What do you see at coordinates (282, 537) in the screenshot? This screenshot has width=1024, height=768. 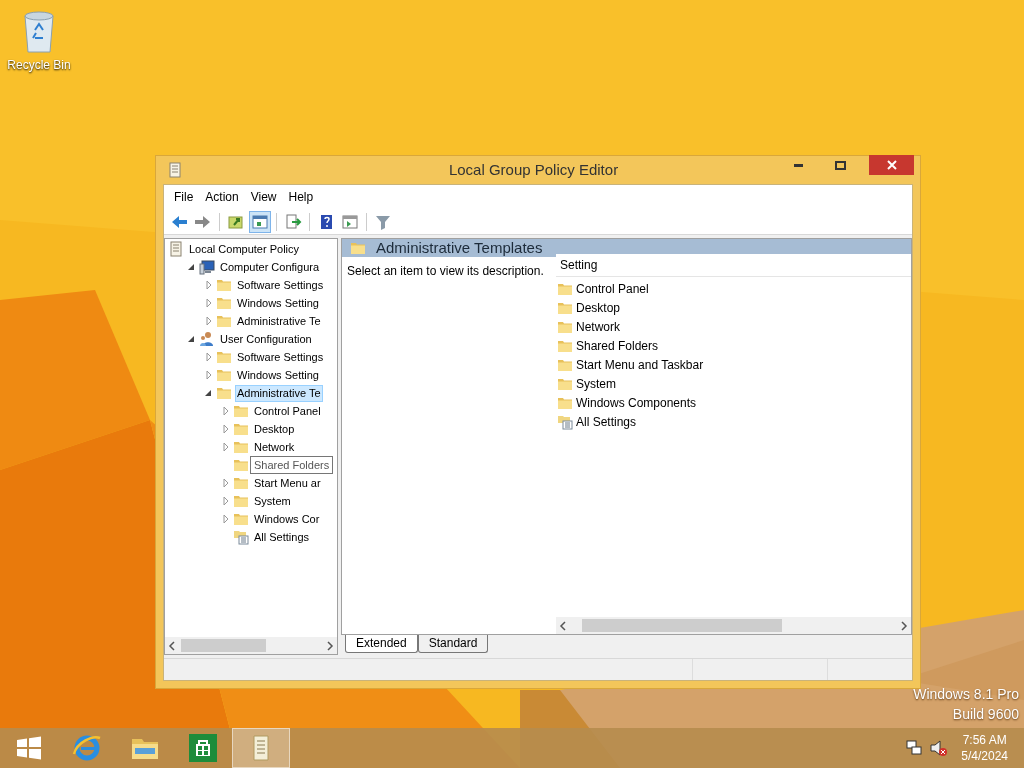 I see `tree-item: All Settings` at bounding box center [282, 537].